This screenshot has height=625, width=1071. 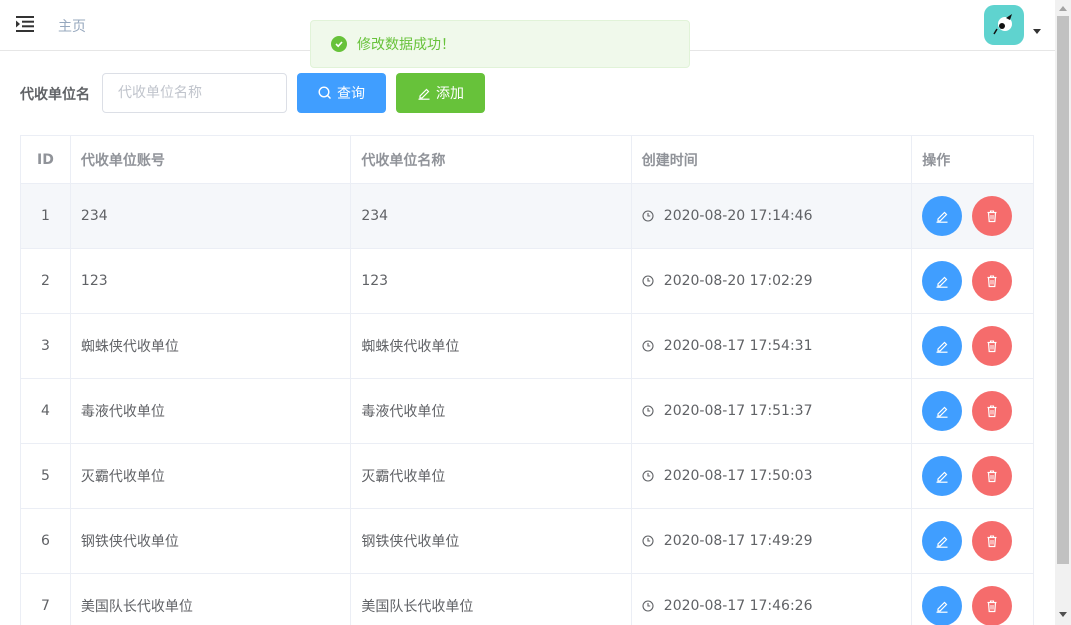 I want to click on cell-id: 6, so click(x=46, y=541).